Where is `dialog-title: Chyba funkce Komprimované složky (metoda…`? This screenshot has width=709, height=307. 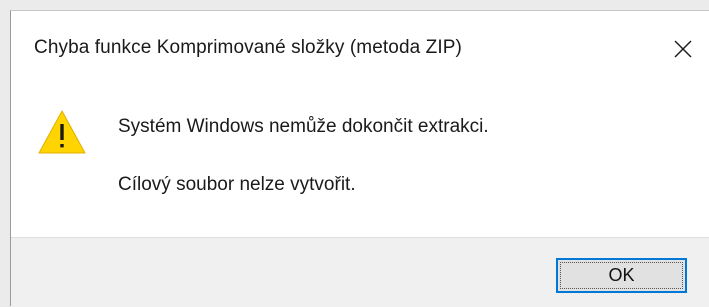
dialog-title: Chyba funkce Komprimované složky (metoda… is located at coordinates (248, 47).